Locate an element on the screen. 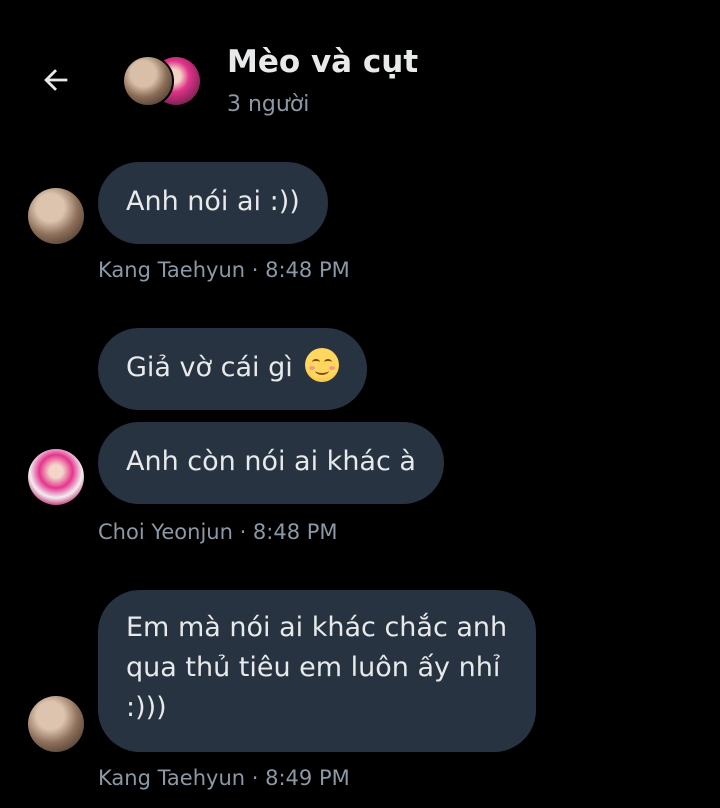 Image resolution: width=720 pixels, height=808 pixels. conversation-title: Mèo và cụt is located at coordinates (322, 62).